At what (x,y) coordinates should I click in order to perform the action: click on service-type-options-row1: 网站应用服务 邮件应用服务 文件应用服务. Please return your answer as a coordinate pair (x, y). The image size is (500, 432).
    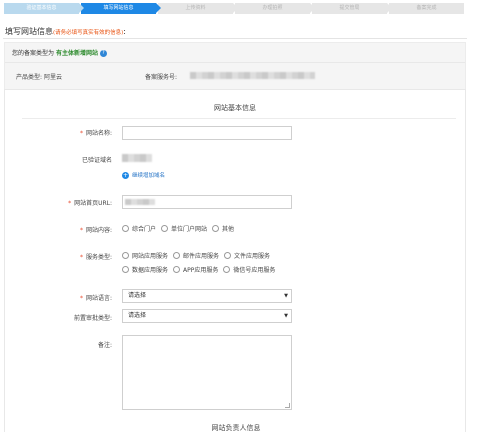
    Looking at the image, I should click on (198, 255).